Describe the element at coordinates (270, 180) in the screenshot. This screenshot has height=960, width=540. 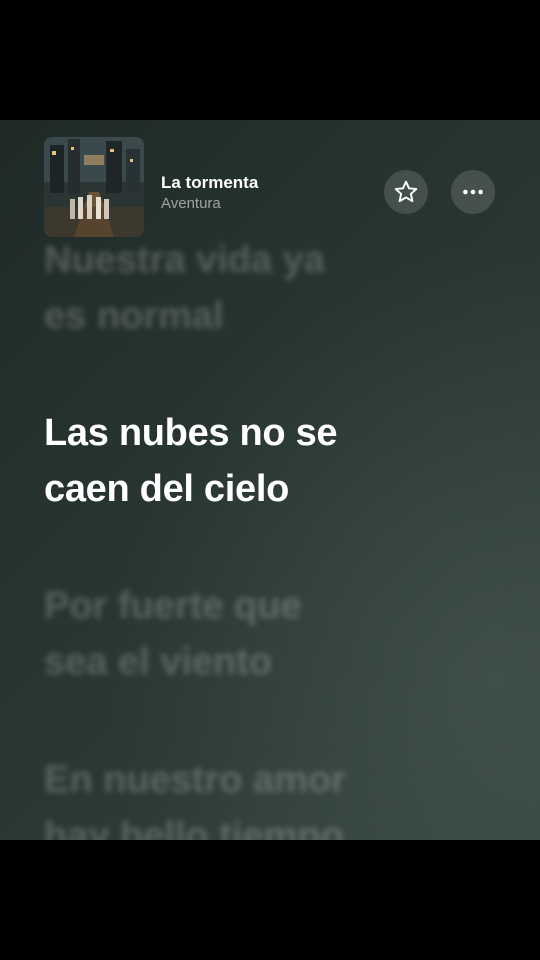
I see `now-playing-header: La tormenta Aventura` at that location.